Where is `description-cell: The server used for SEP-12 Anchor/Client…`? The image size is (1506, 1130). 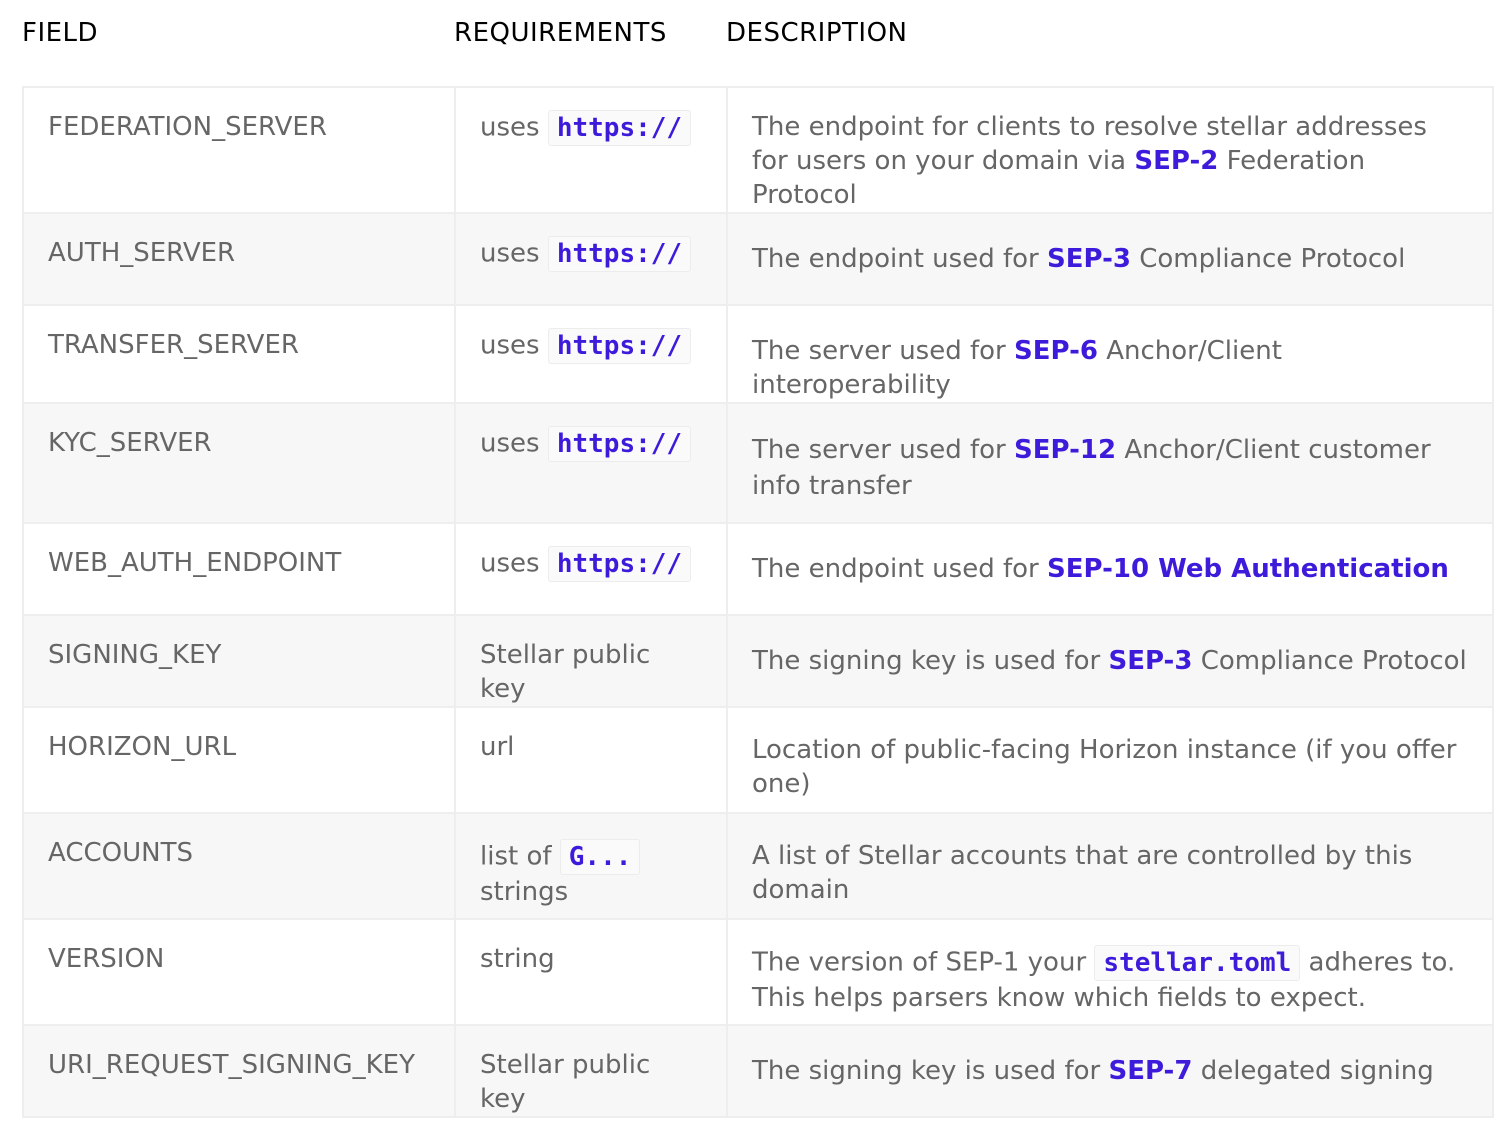
description-cell: The server used for SEP-12 Anchor/Client… is located at coordinates (1110, 463).